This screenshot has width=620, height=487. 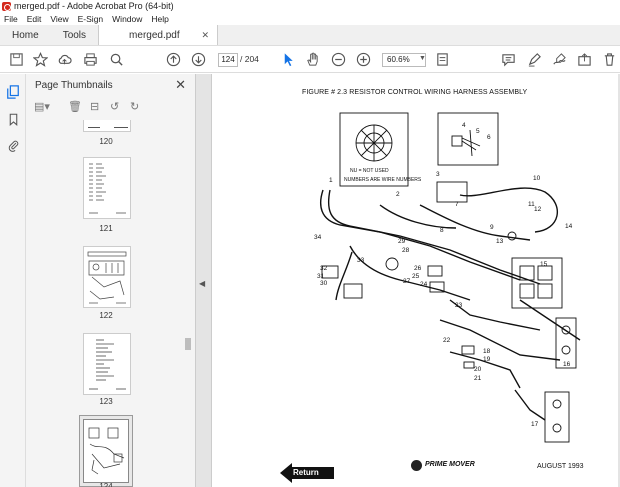 What do you see at coordinates (40, 59) in the screenshot?
I see `bookmark-star-icon` at bounding box center [40, 59].